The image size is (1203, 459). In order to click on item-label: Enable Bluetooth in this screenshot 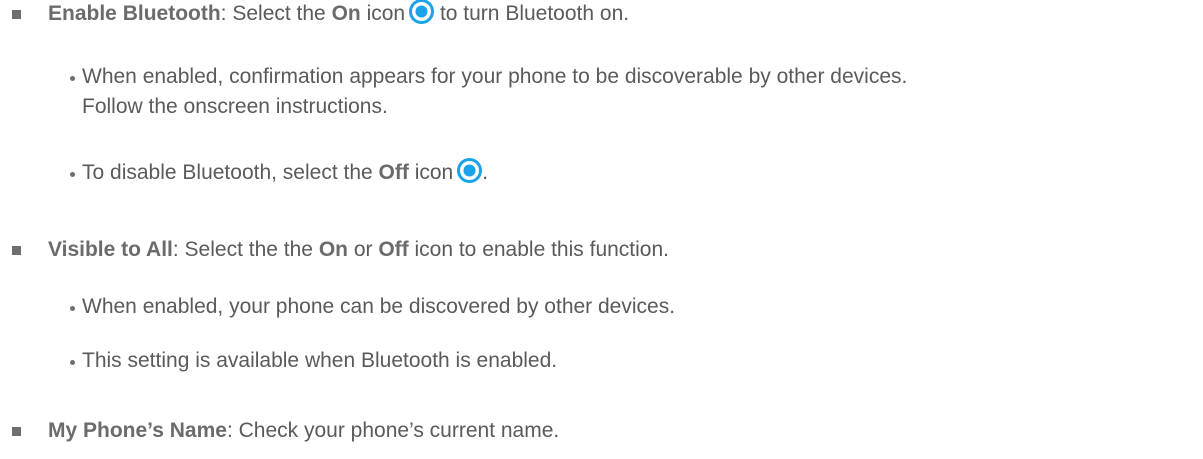, I will do `click(134, 13)`.